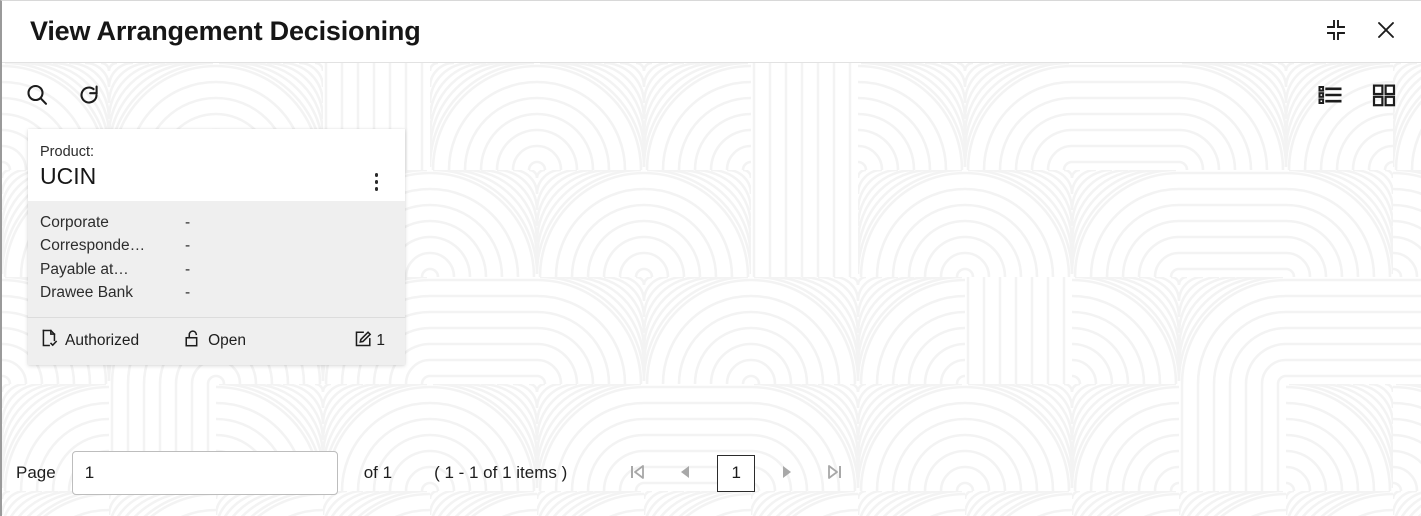 The width and height of the screenshot is (1421, 516). I want to click on next-page-icon, so click(787, 473).